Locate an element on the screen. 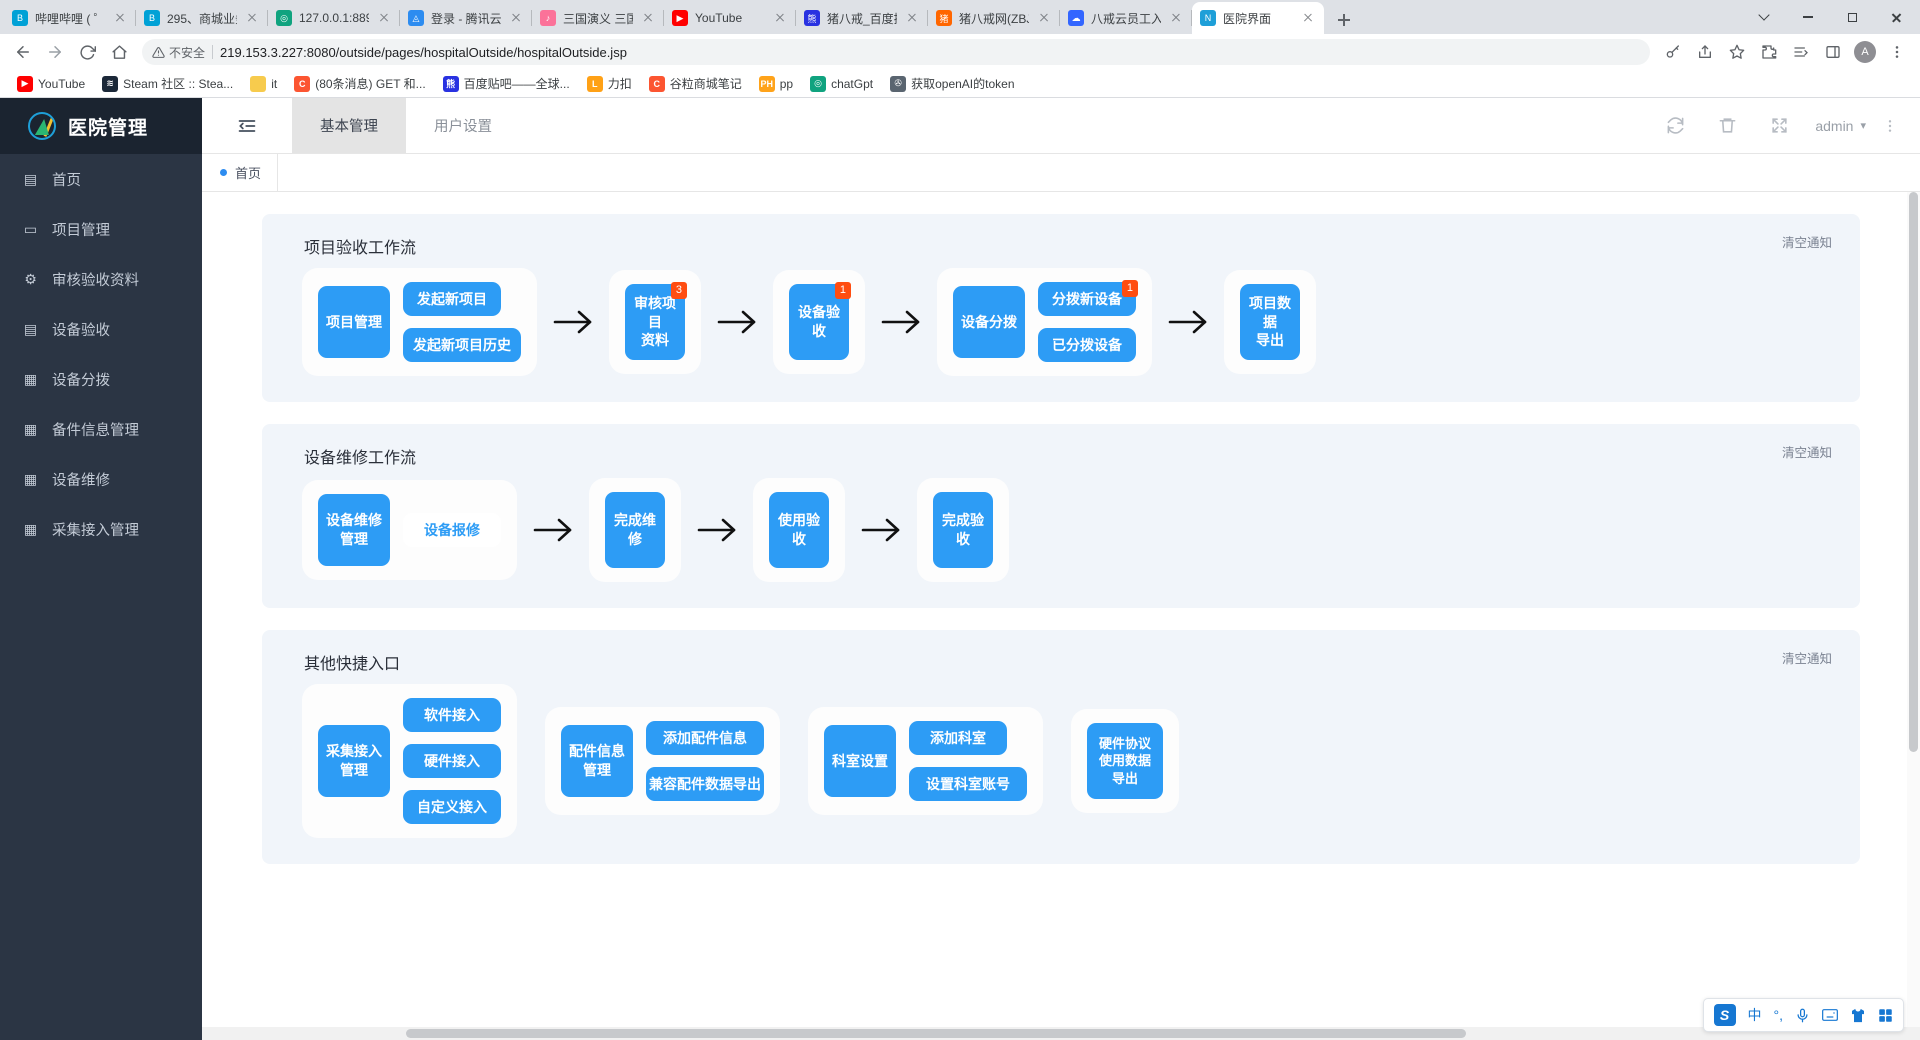  skin-icon is located at coordinates (1858, 1015).